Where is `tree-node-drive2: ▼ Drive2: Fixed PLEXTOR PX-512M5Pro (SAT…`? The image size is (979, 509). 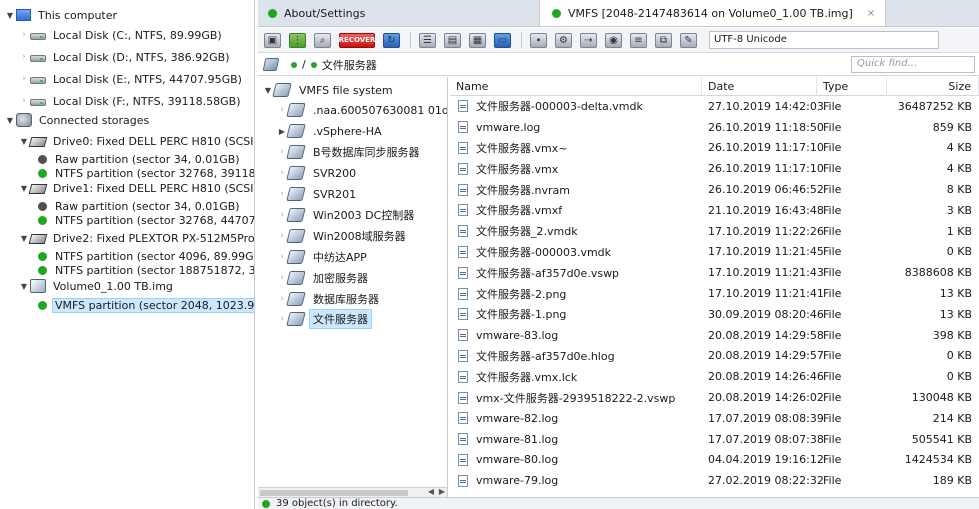 tree-node-drive2: ▼ Drive2: Fixed PLEXTOR PX-512M5Pro (SAT… is located at coordinates (136, 238).